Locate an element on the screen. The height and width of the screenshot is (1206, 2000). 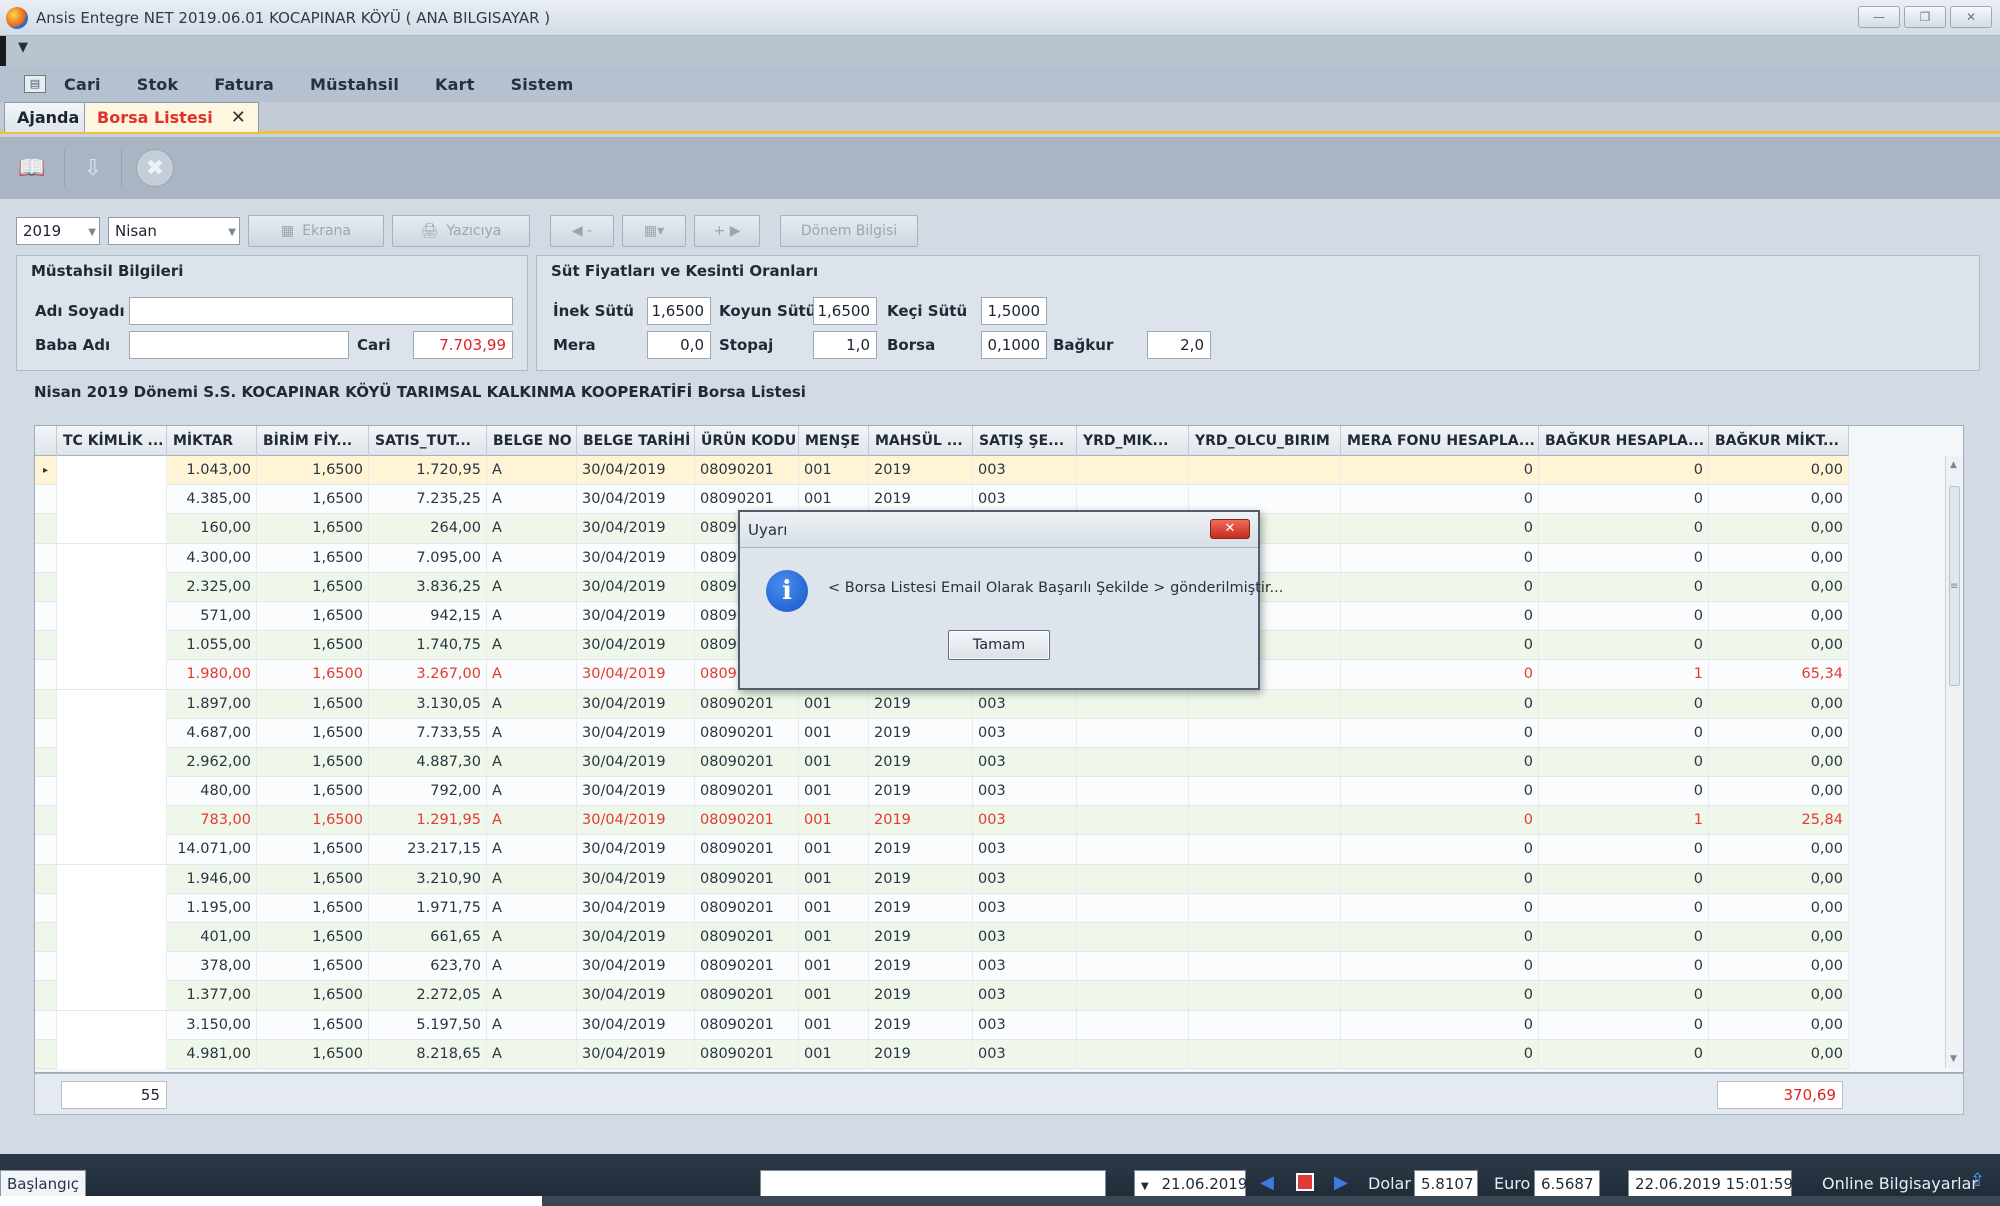
start-button: Başlangıç is located at coordinates (43, 1184).